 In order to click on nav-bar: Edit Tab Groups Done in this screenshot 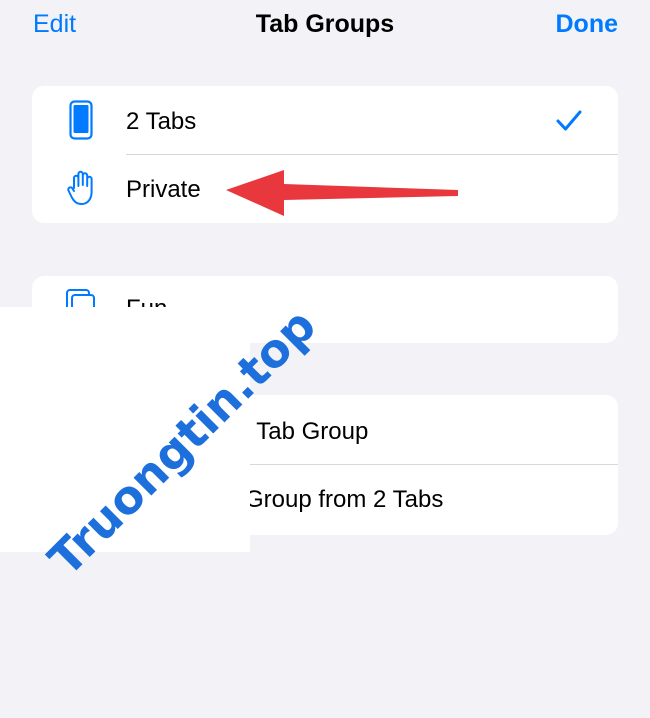, I will do `click(325, 28)`.